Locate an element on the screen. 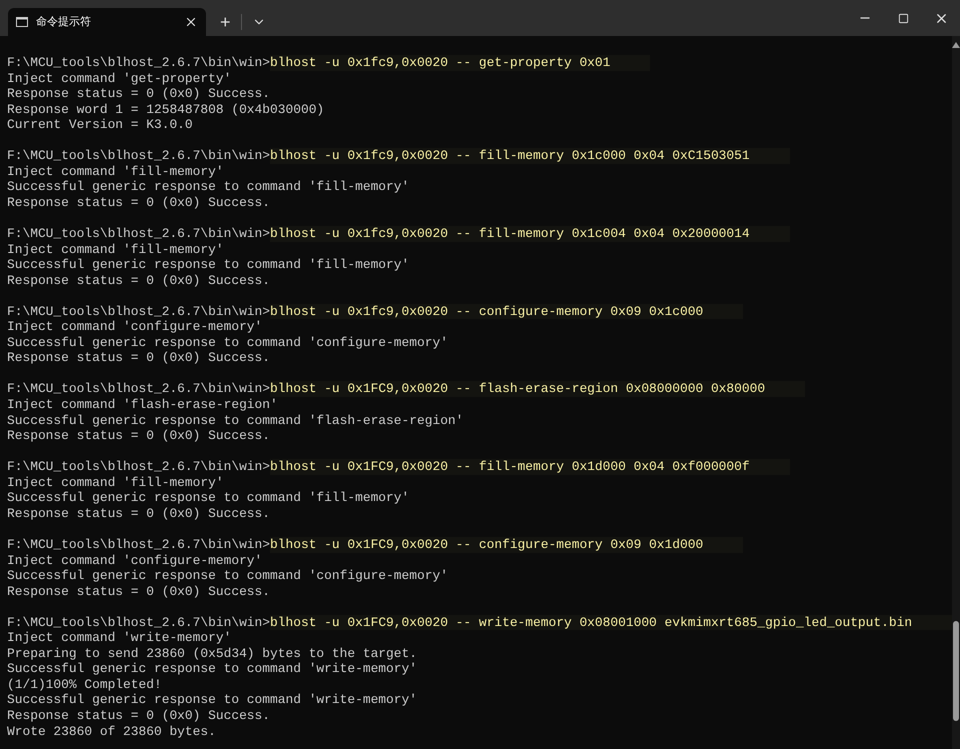 The width and height of the screenshot is (960, 749). new-tab-button: + is located at coordinates (225, 22).